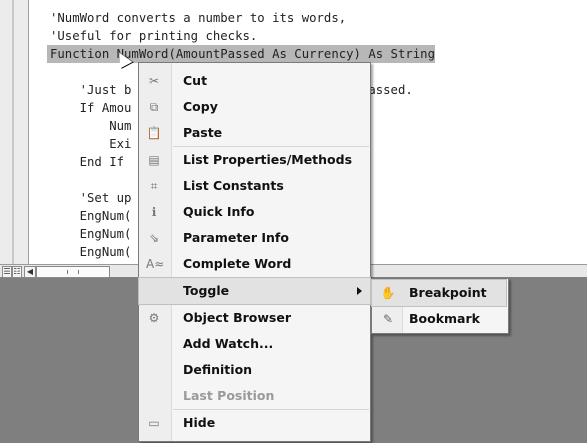 The image size is (587, 443). I want to click on menu-item-label: Last Position, so click(229, 395).